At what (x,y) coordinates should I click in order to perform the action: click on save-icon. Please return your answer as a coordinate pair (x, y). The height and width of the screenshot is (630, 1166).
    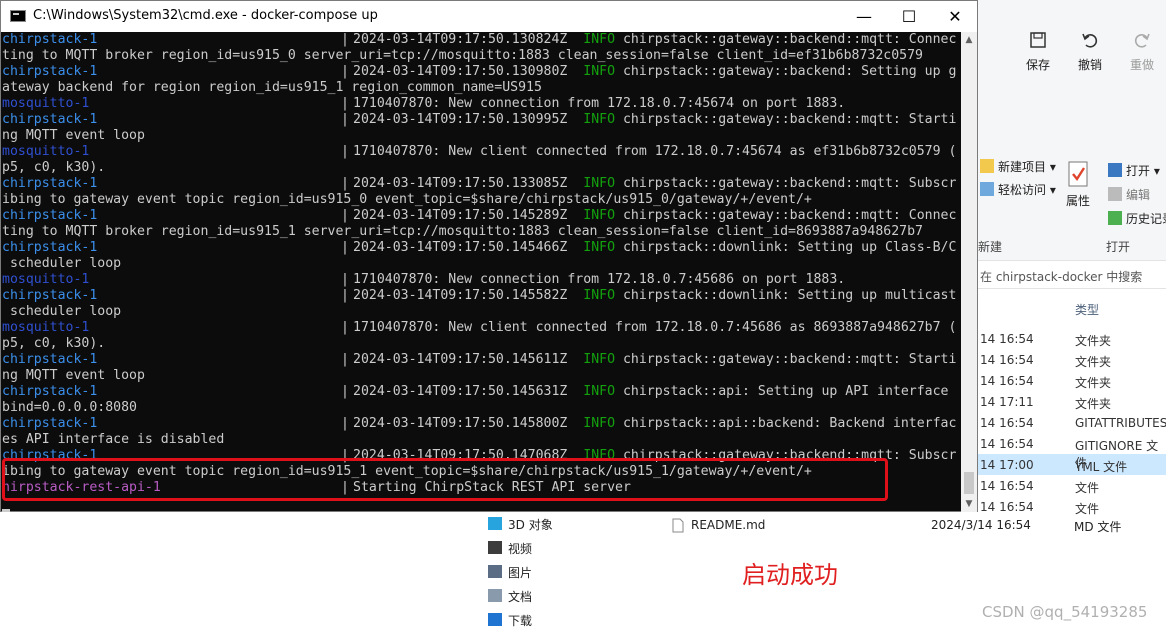
    Looking at the image, I should click on (1038, 40).